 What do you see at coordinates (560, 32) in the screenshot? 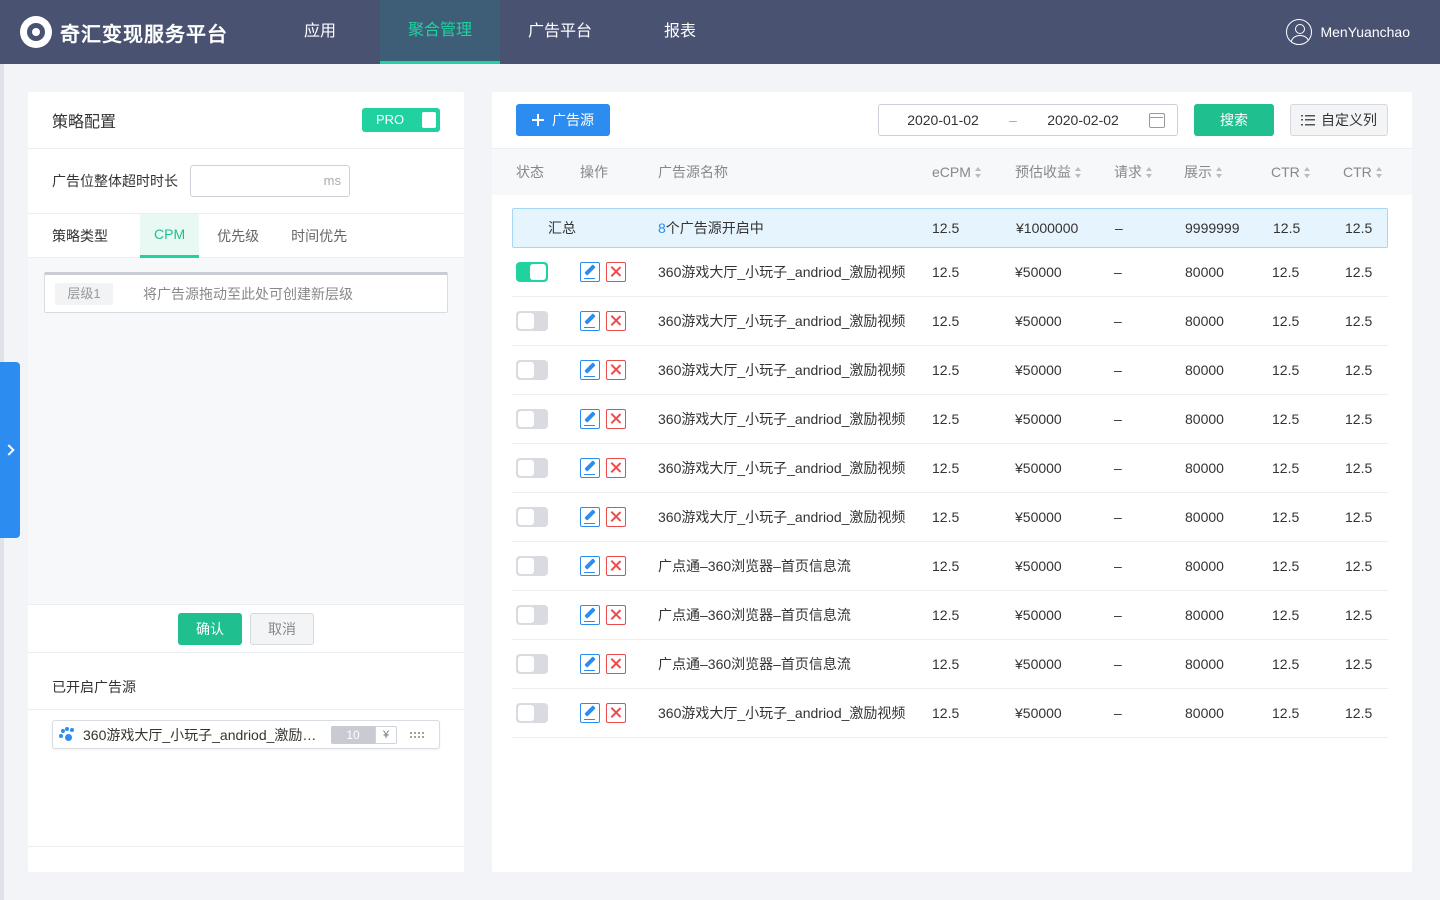
I see `nav-item-ad-platform: 广告平台` at bounding box center [560, 32].